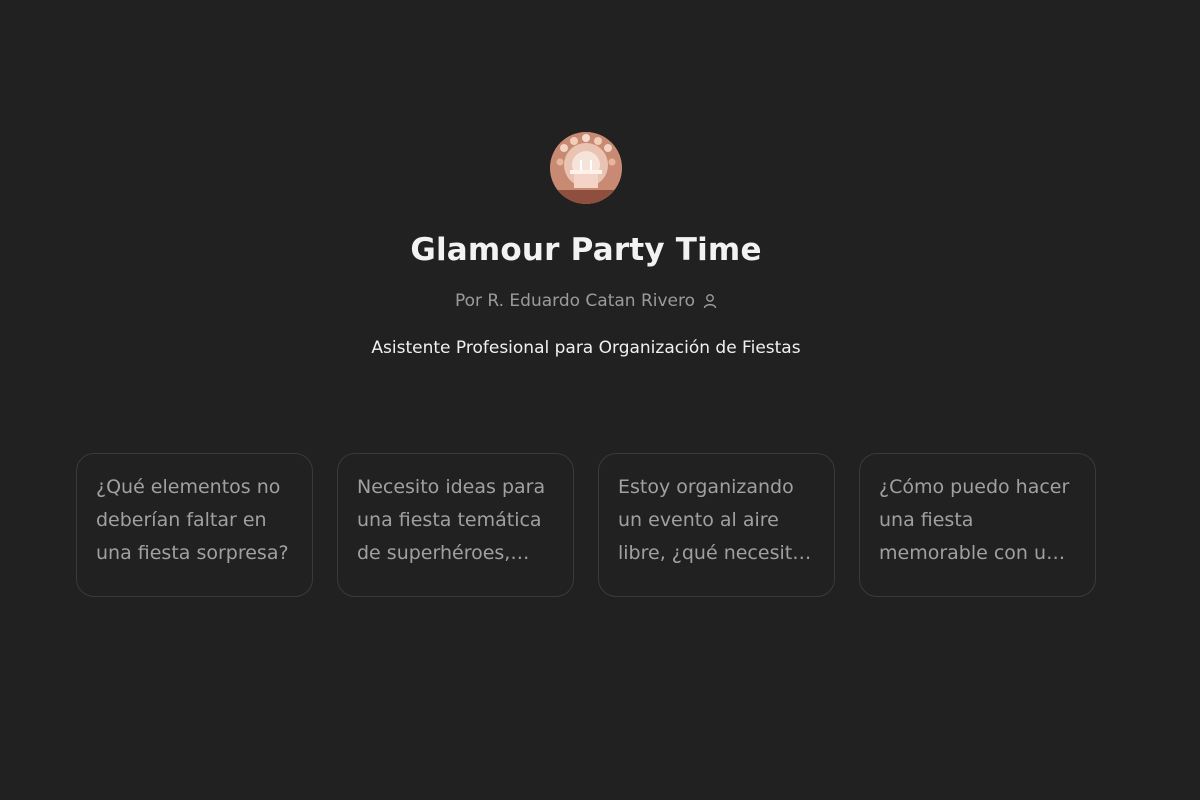 This screenshot has height=800, width=1200. Describe the element at coordinates (710, 301) in the screenshot. I see `person-icon` at that location.